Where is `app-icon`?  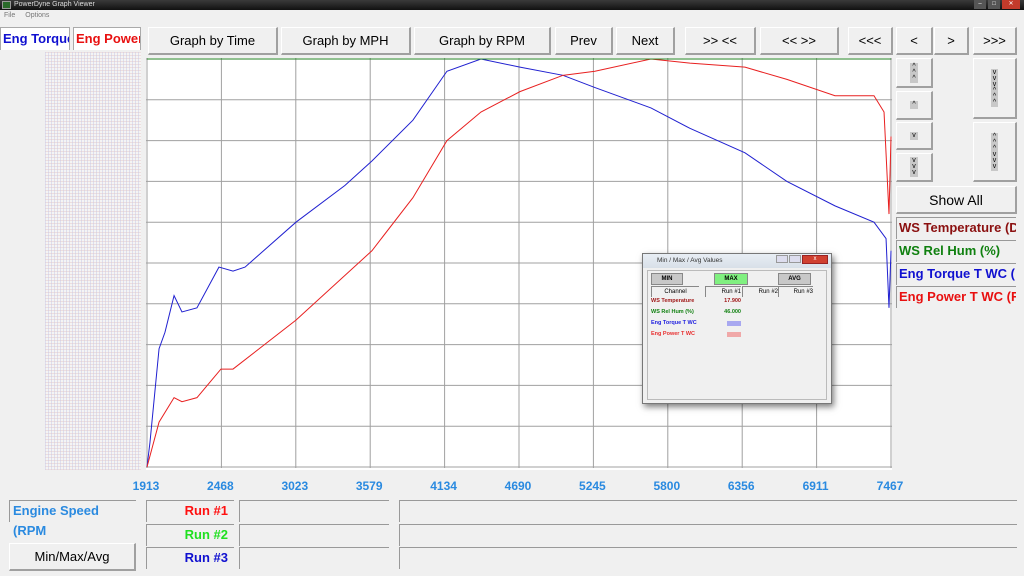 app-icon is located at coordinates (6, 5).